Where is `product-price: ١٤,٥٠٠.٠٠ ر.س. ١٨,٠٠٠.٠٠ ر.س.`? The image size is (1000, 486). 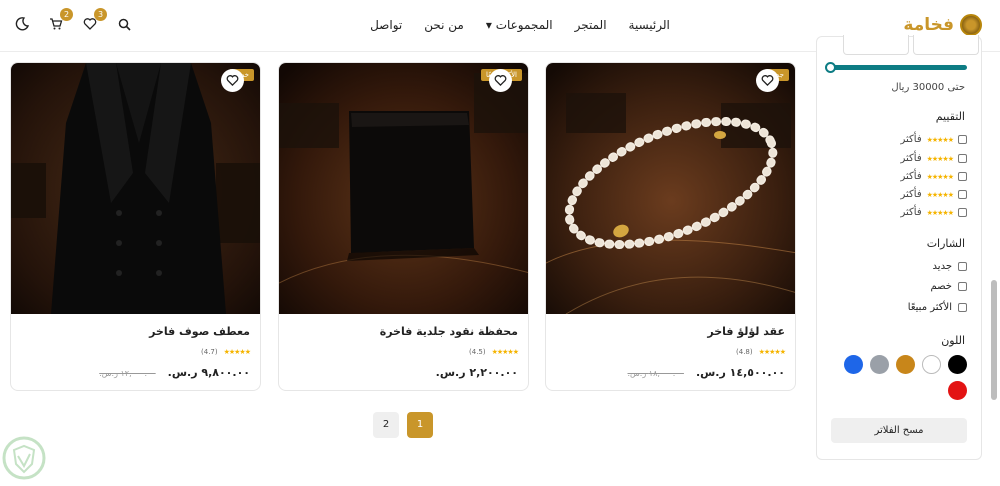
product-price: ١٤,٥٠٠.٠٠ ر.س. ١٨,٠٠٠.٠٠ ر.س. is located at coordinates (707, 372).